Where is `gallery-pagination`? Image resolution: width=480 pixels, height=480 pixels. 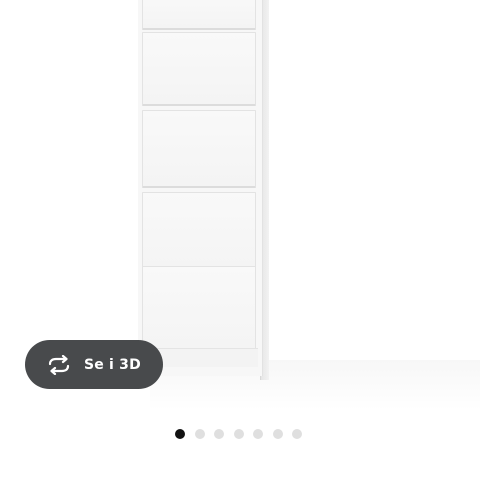 gallery-pagination is located at coordinates (243, 434).